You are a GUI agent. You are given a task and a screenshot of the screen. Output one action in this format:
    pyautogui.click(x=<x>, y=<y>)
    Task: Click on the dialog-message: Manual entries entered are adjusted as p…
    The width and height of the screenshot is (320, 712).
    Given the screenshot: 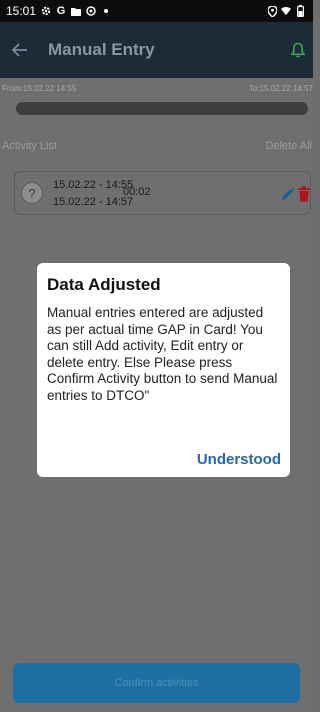 What is the action you would take?
    pyautogui.click(x=162, y=354)
    